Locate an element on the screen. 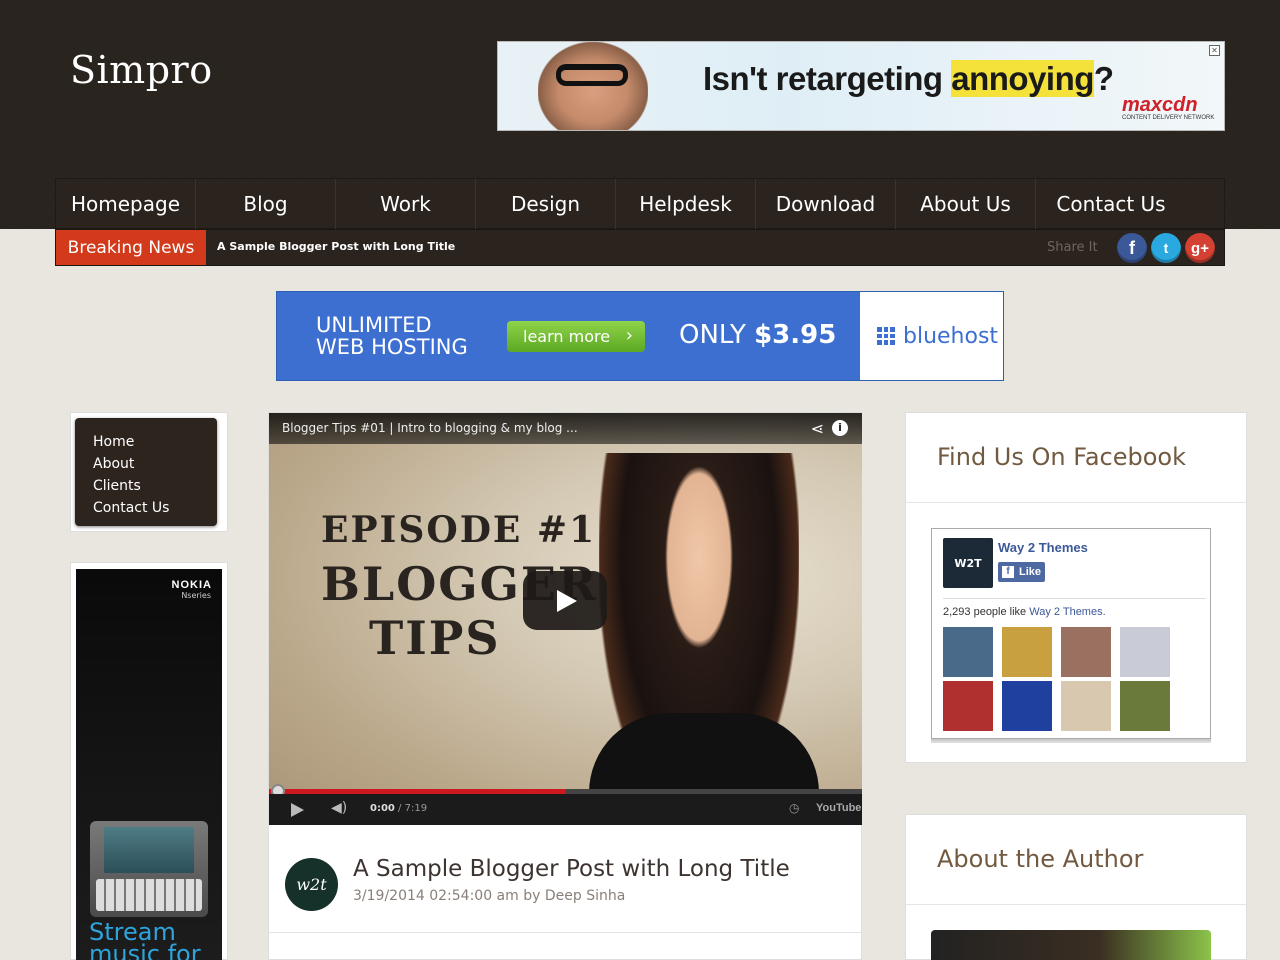 Image resolution: width=1280 pixels, height=960 pixels. nseries-label: Nseries is located at coordinates (196, 595).